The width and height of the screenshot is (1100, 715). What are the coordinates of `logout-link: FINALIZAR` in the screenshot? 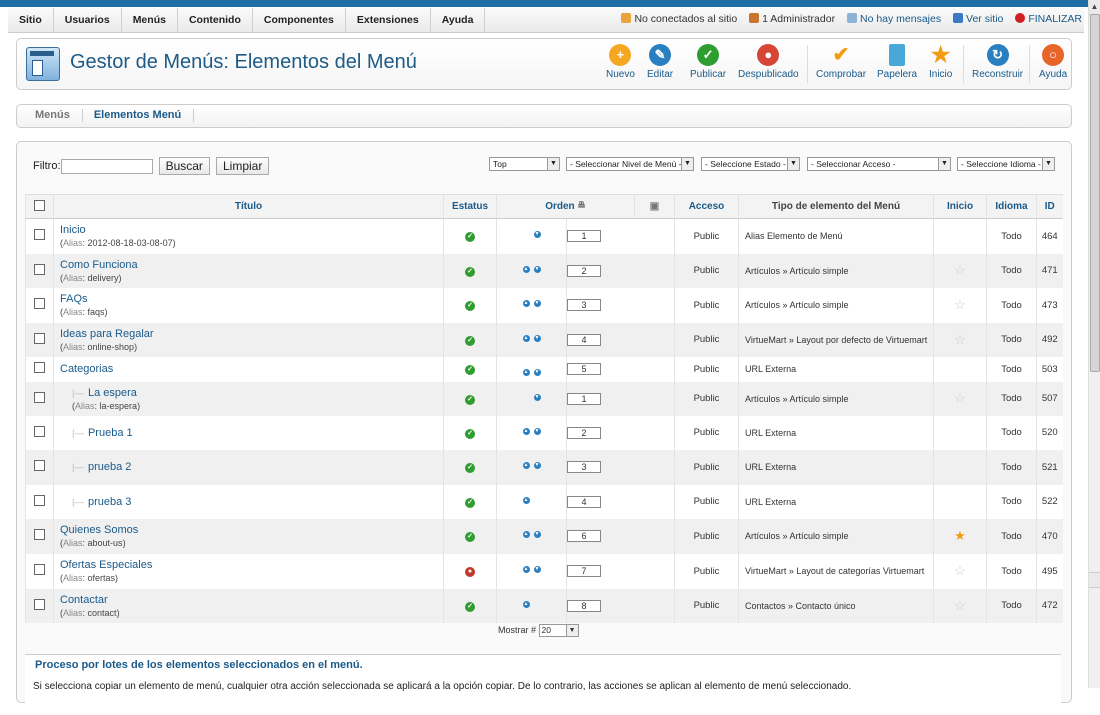 It's located at (1048, 19).